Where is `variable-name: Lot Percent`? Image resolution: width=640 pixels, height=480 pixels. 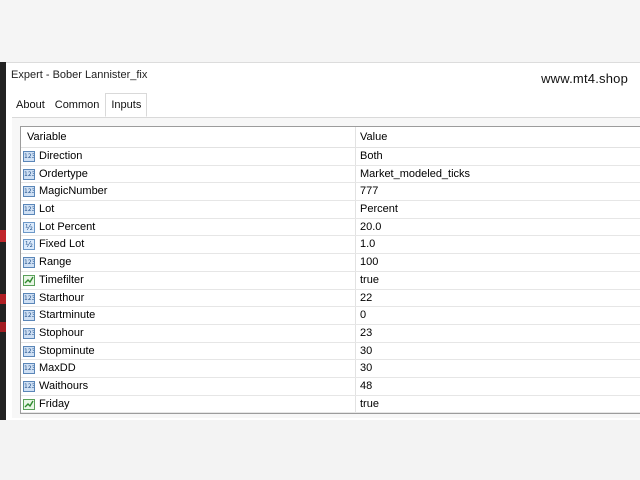
variable-name: Lot Percent is located at coordinates (67, 226).